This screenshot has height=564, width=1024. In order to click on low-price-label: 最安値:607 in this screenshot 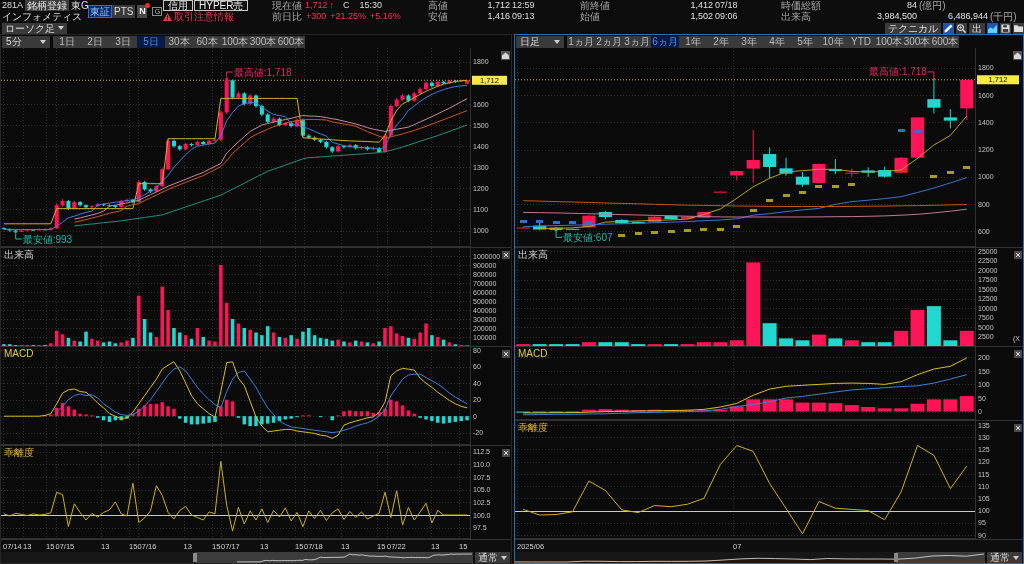, I will do `click(588, 237)`.